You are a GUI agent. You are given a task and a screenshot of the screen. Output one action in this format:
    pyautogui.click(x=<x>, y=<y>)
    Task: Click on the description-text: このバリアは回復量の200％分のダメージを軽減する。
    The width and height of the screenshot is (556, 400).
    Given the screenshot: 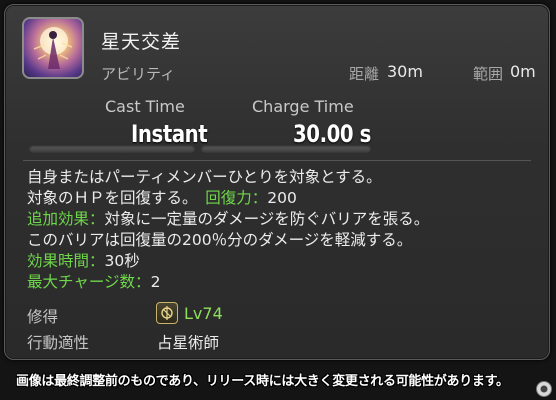 What is the action you would take?
    pyautogui.click(x=220, y=240)
    